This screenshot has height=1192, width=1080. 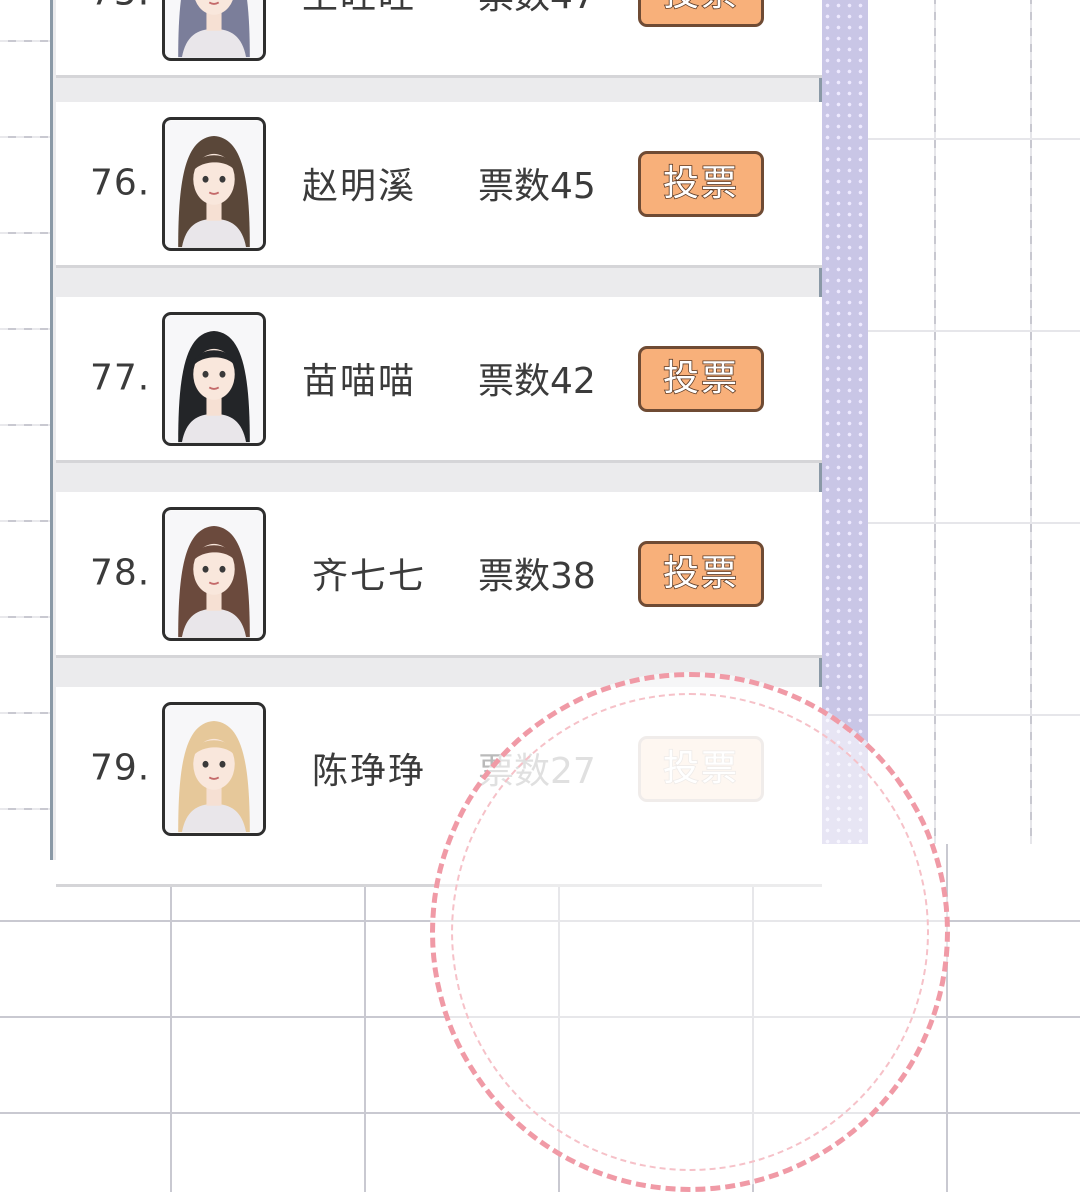 What do you see at coordinates (120, 378) in the screenshot?
I see `rank-number: 77.` at bounding box center [120, 378].